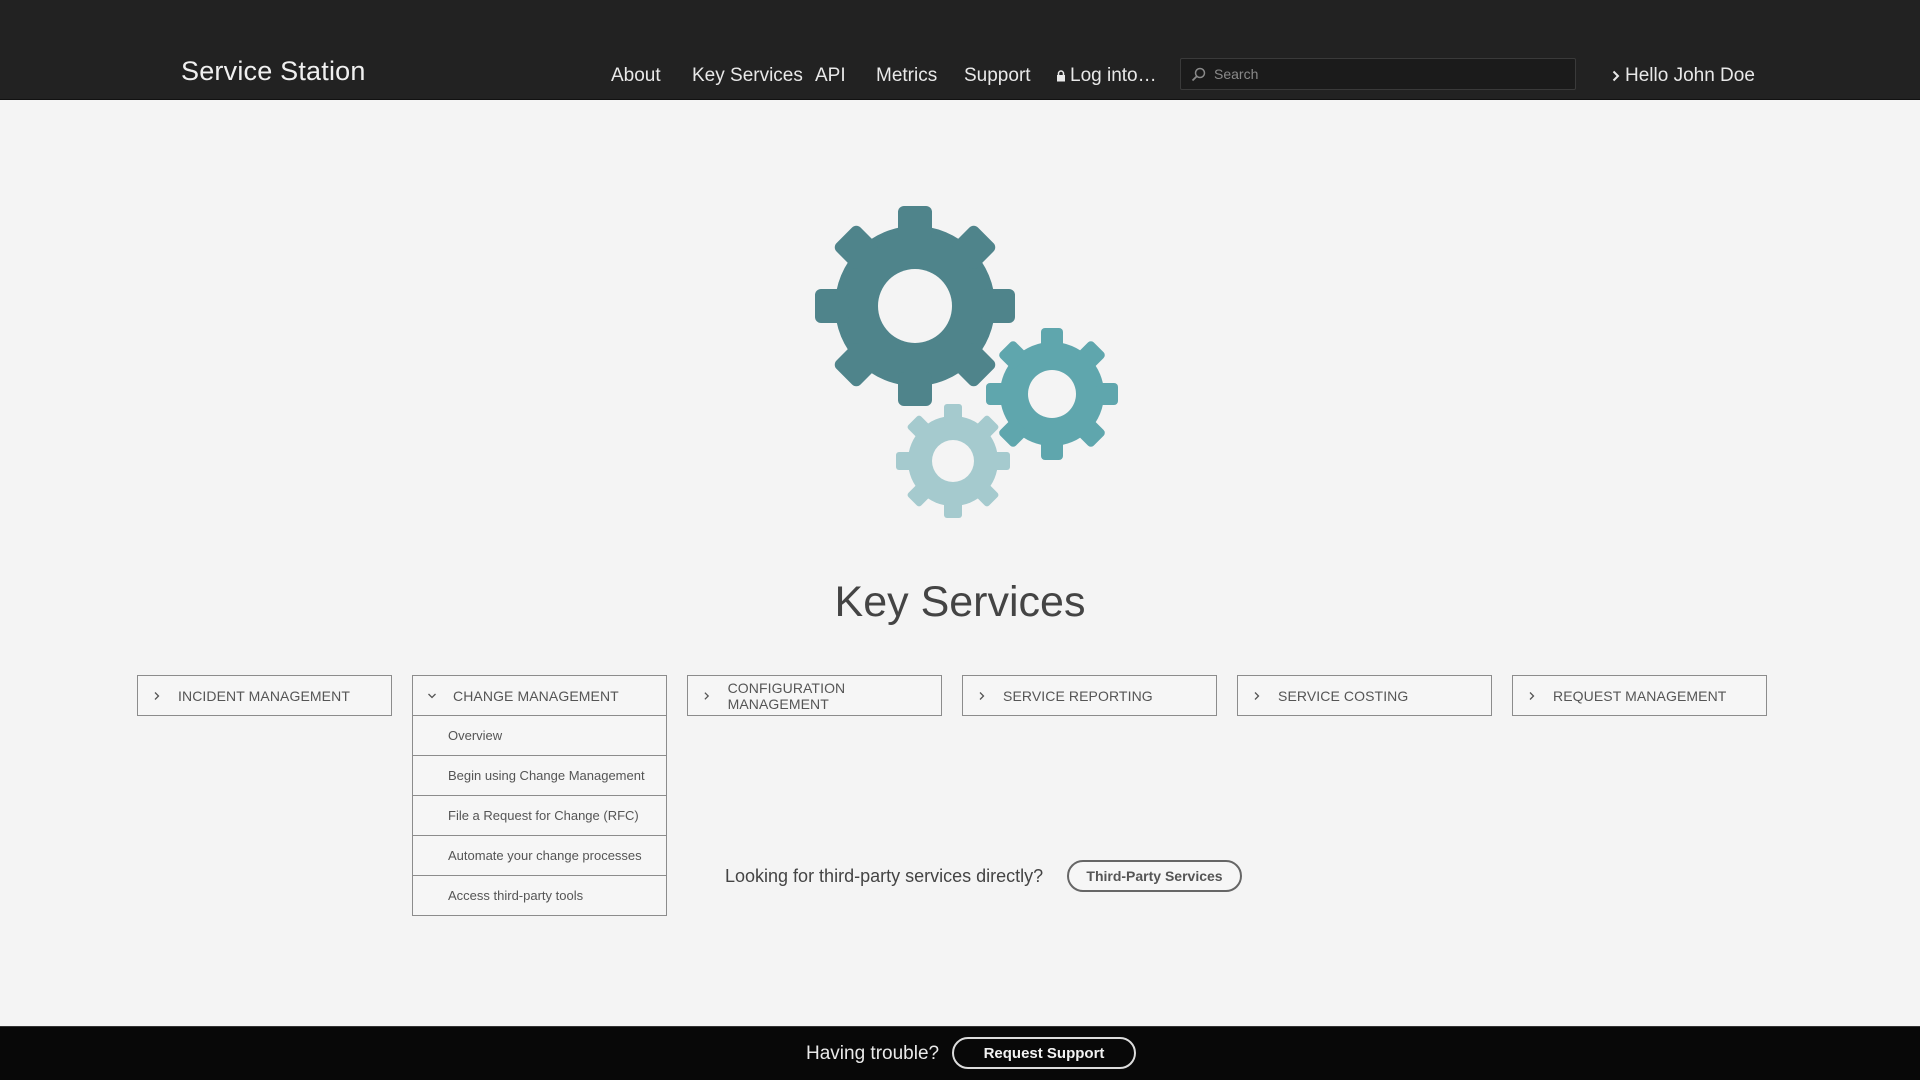 Image resolution: width=1920 pixels, height=1080 pixels. I want to click on accordion-service-costing: SERVICE COSTING, so click(1364, 695).